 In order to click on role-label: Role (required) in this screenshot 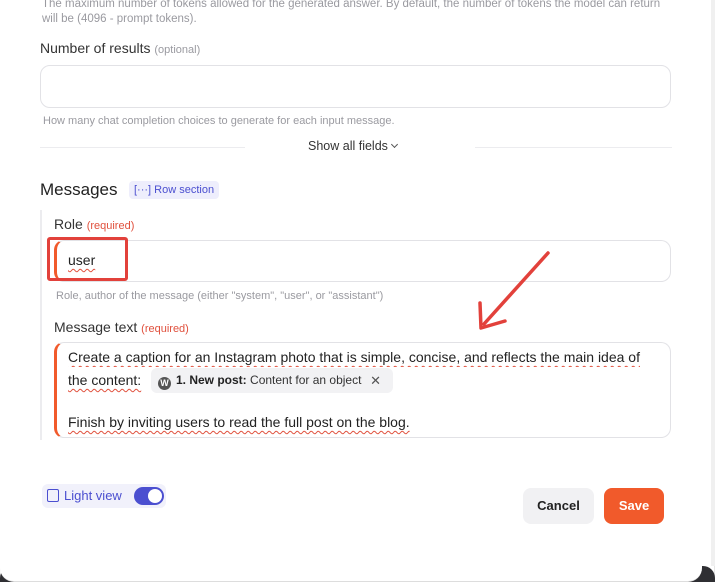, I will do `click(94, 224)`.